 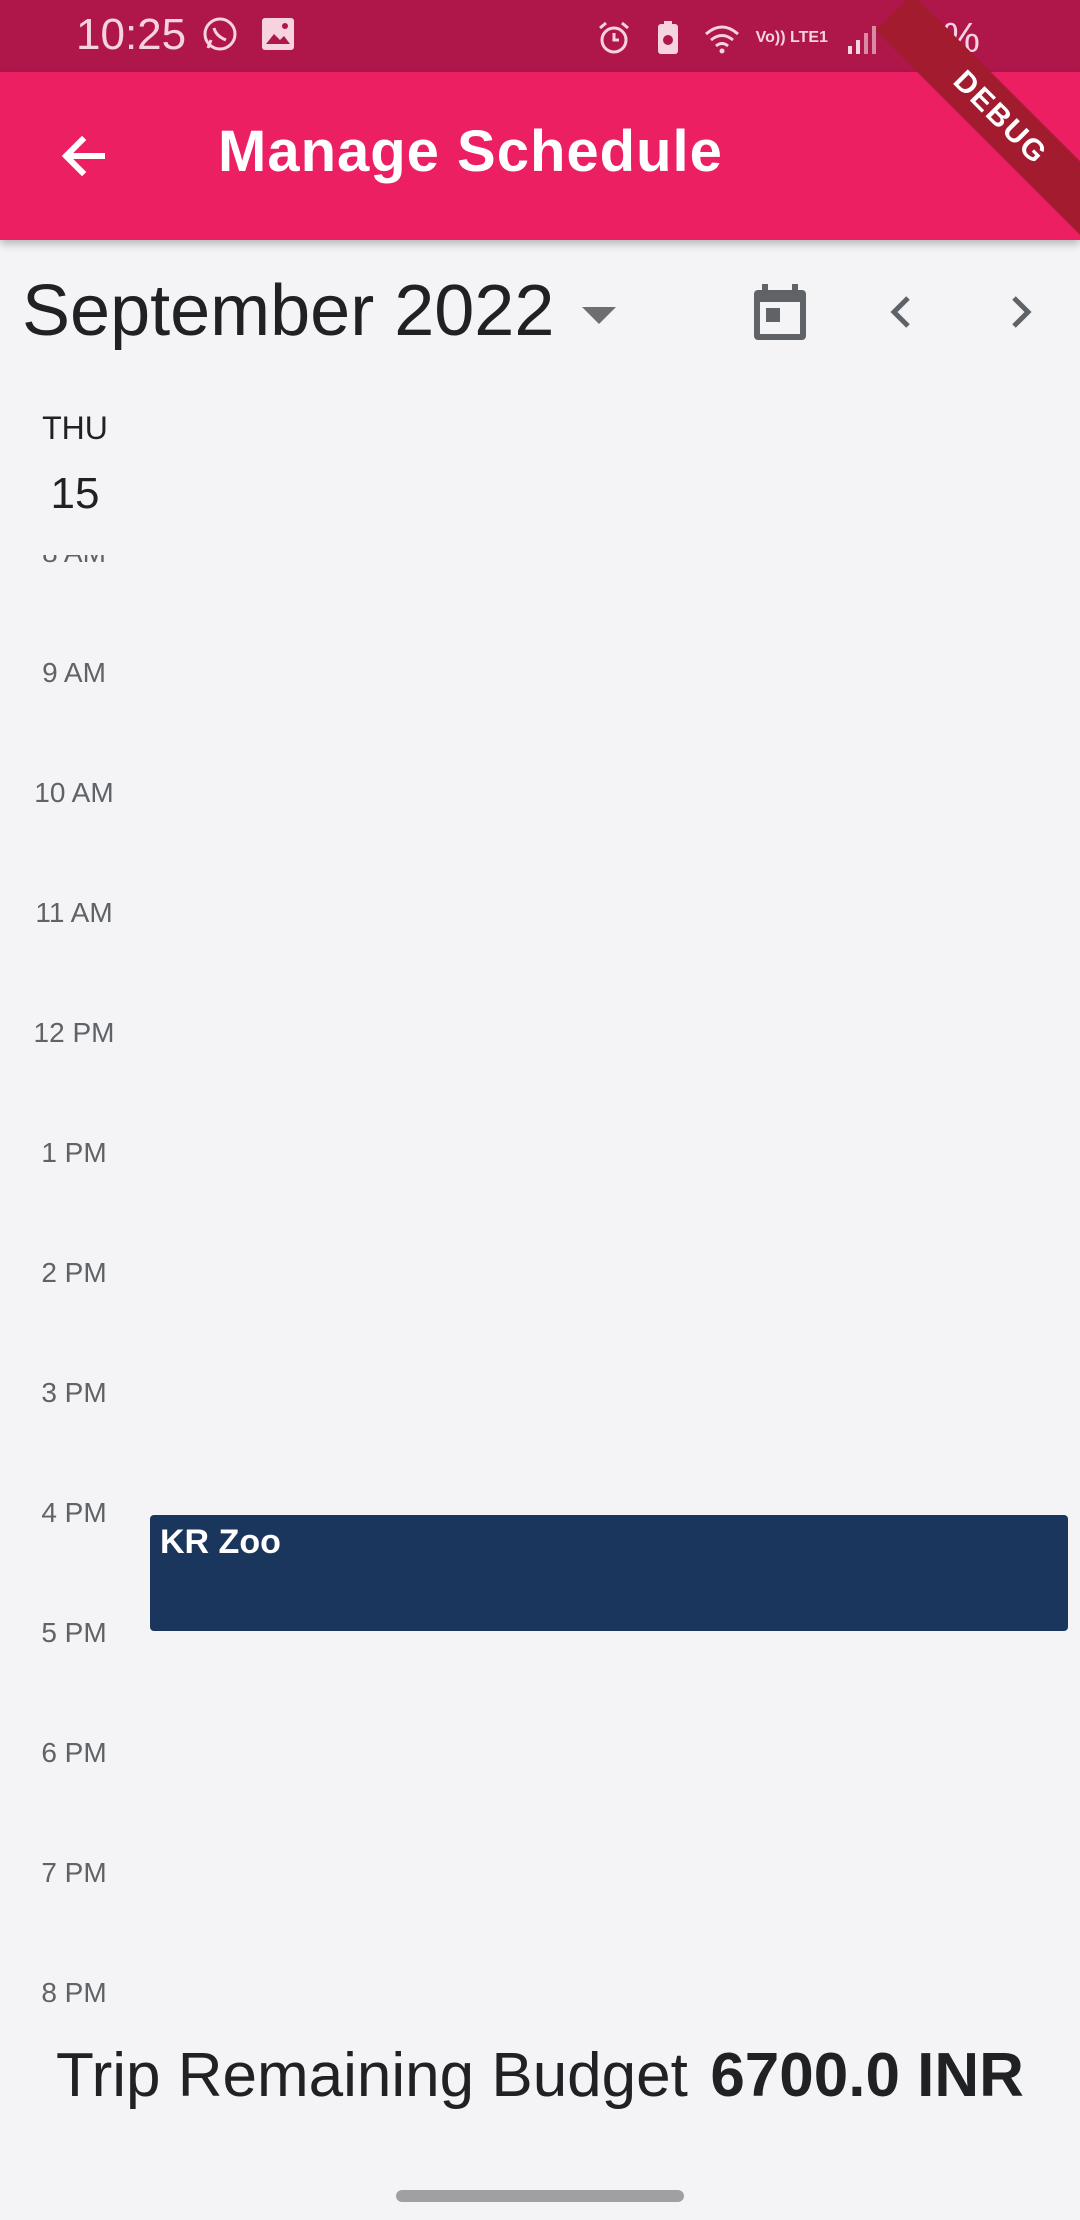 I want to click on status-time: 10:25, so click(x=131, y=34).